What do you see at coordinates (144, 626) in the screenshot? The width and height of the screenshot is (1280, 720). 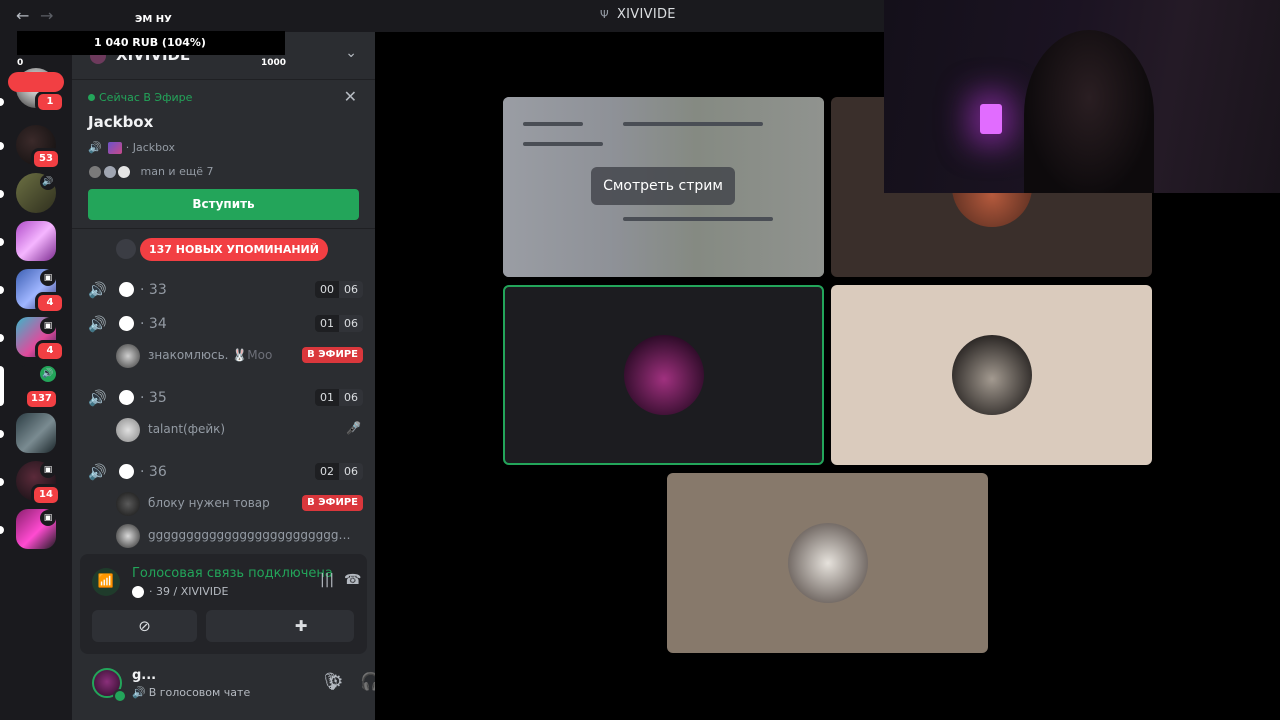 I see `camera-off-button: ⊘` at bounding box center [144, 626].